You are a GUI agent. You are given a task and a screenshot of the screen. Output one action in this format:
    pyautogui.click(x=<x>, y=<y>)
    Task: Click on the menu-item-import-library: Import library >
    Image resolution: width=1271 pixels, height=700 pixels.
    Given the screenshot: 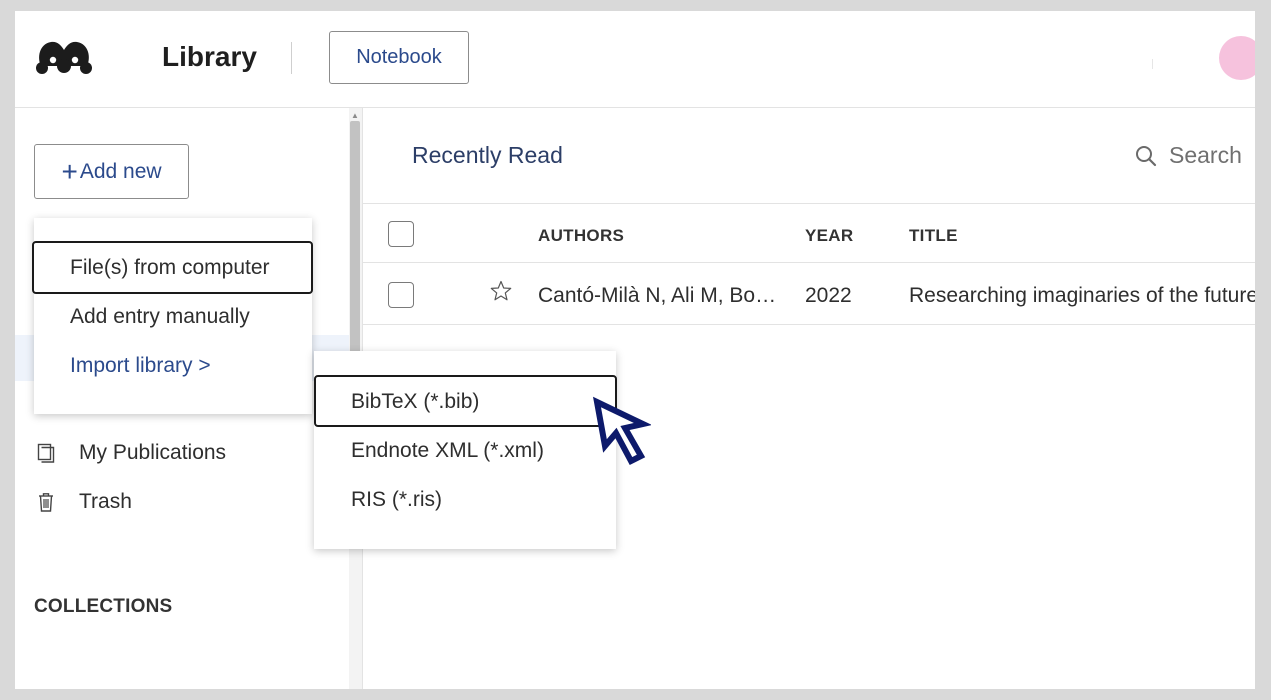 What is the action you would take?
    pyautogui.click(x=140, y=366)
    